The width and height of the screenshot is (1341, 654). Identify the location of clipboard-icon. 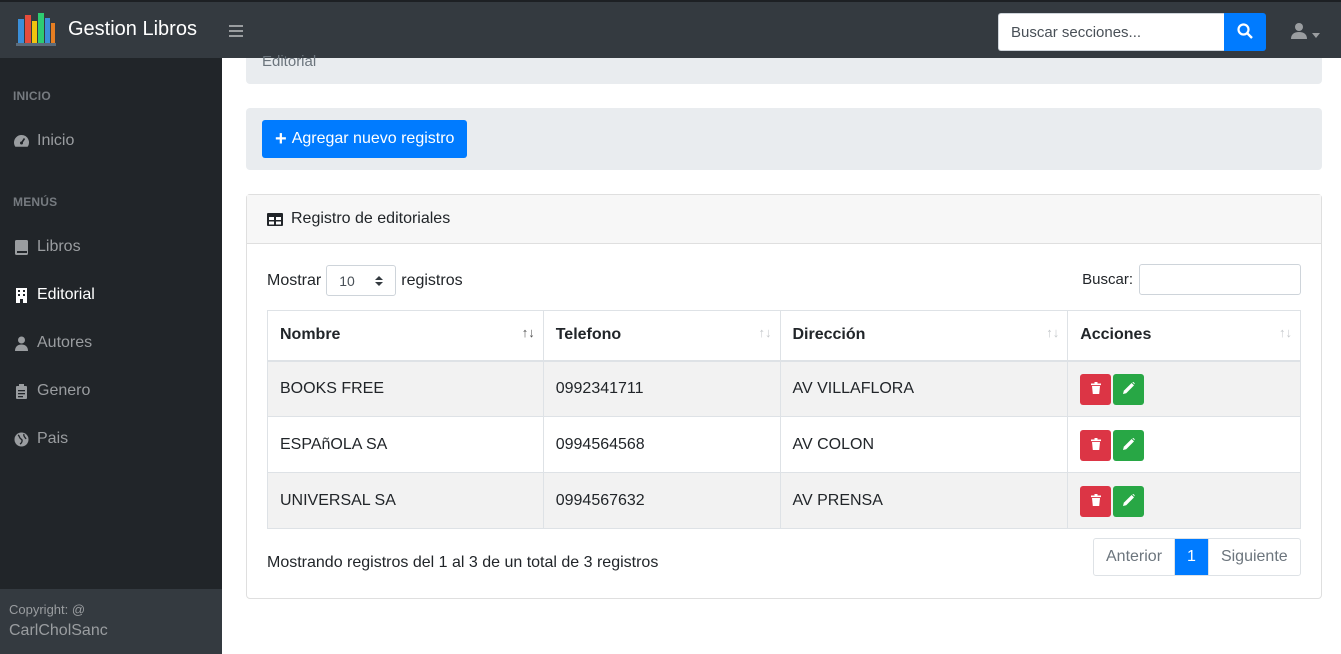
(21, 391).